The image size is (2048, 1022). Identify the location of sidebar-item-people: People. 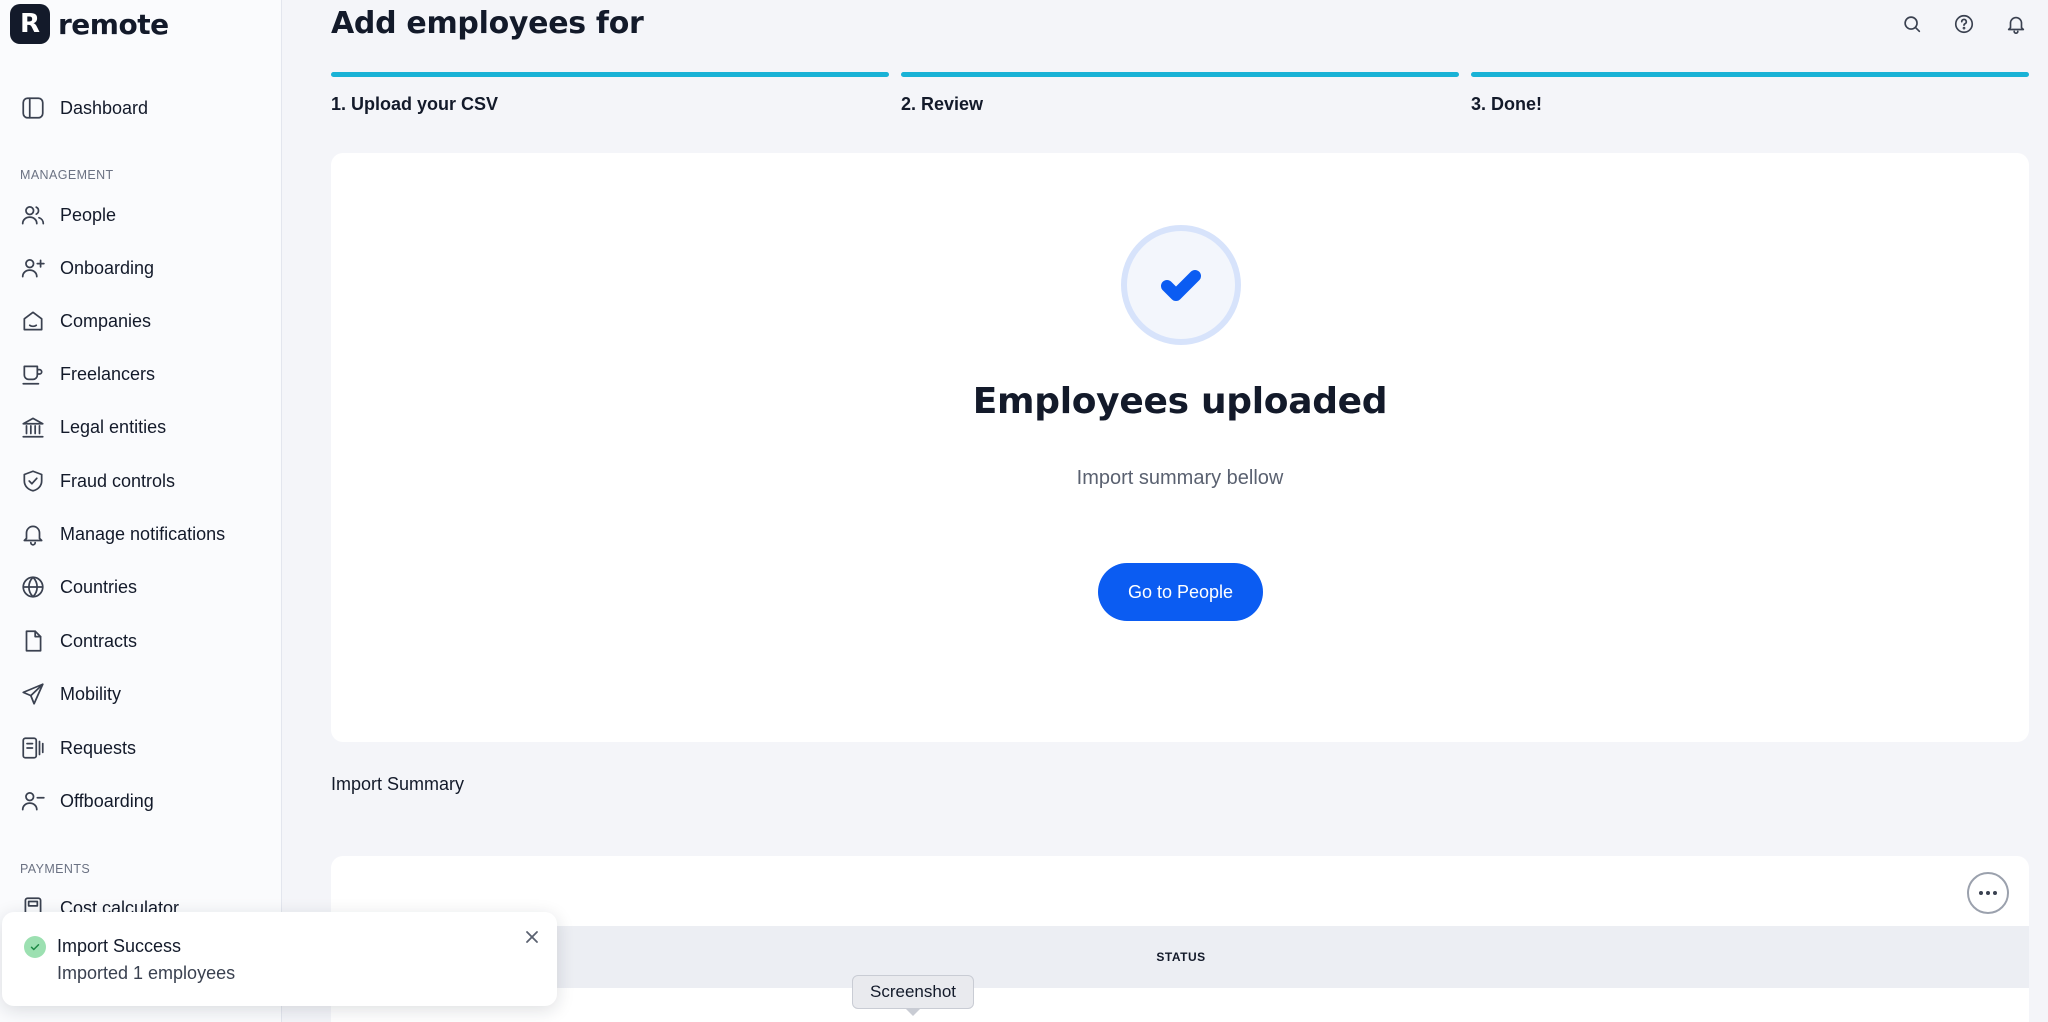
(68, 215).